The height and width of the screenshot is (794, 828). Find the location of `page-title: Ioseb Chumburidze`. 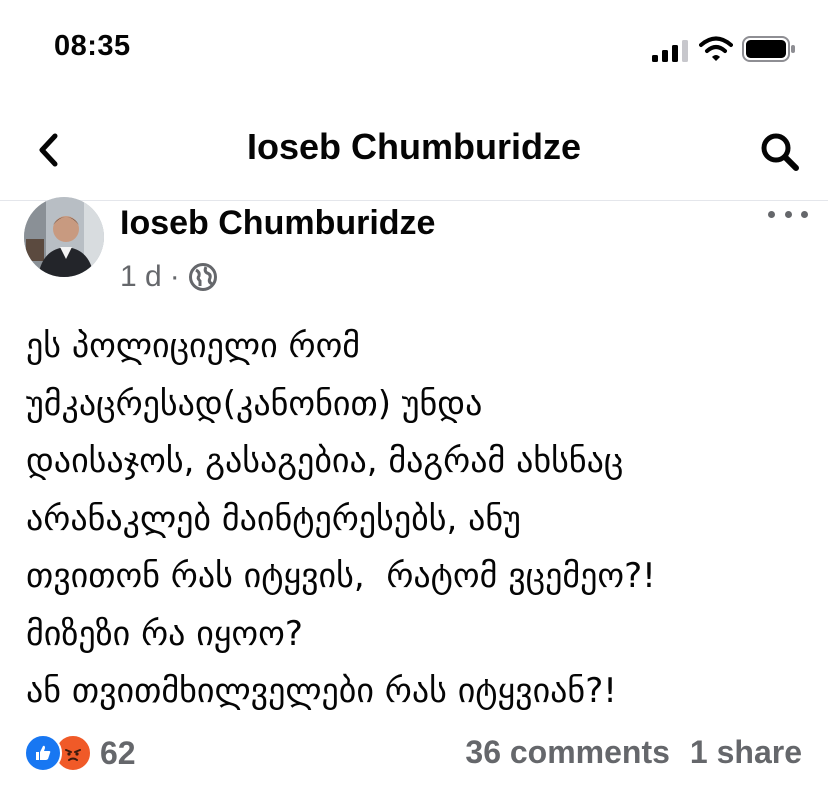

page-title: Ioseb Chumburidze is located at coordinates (414, 146).